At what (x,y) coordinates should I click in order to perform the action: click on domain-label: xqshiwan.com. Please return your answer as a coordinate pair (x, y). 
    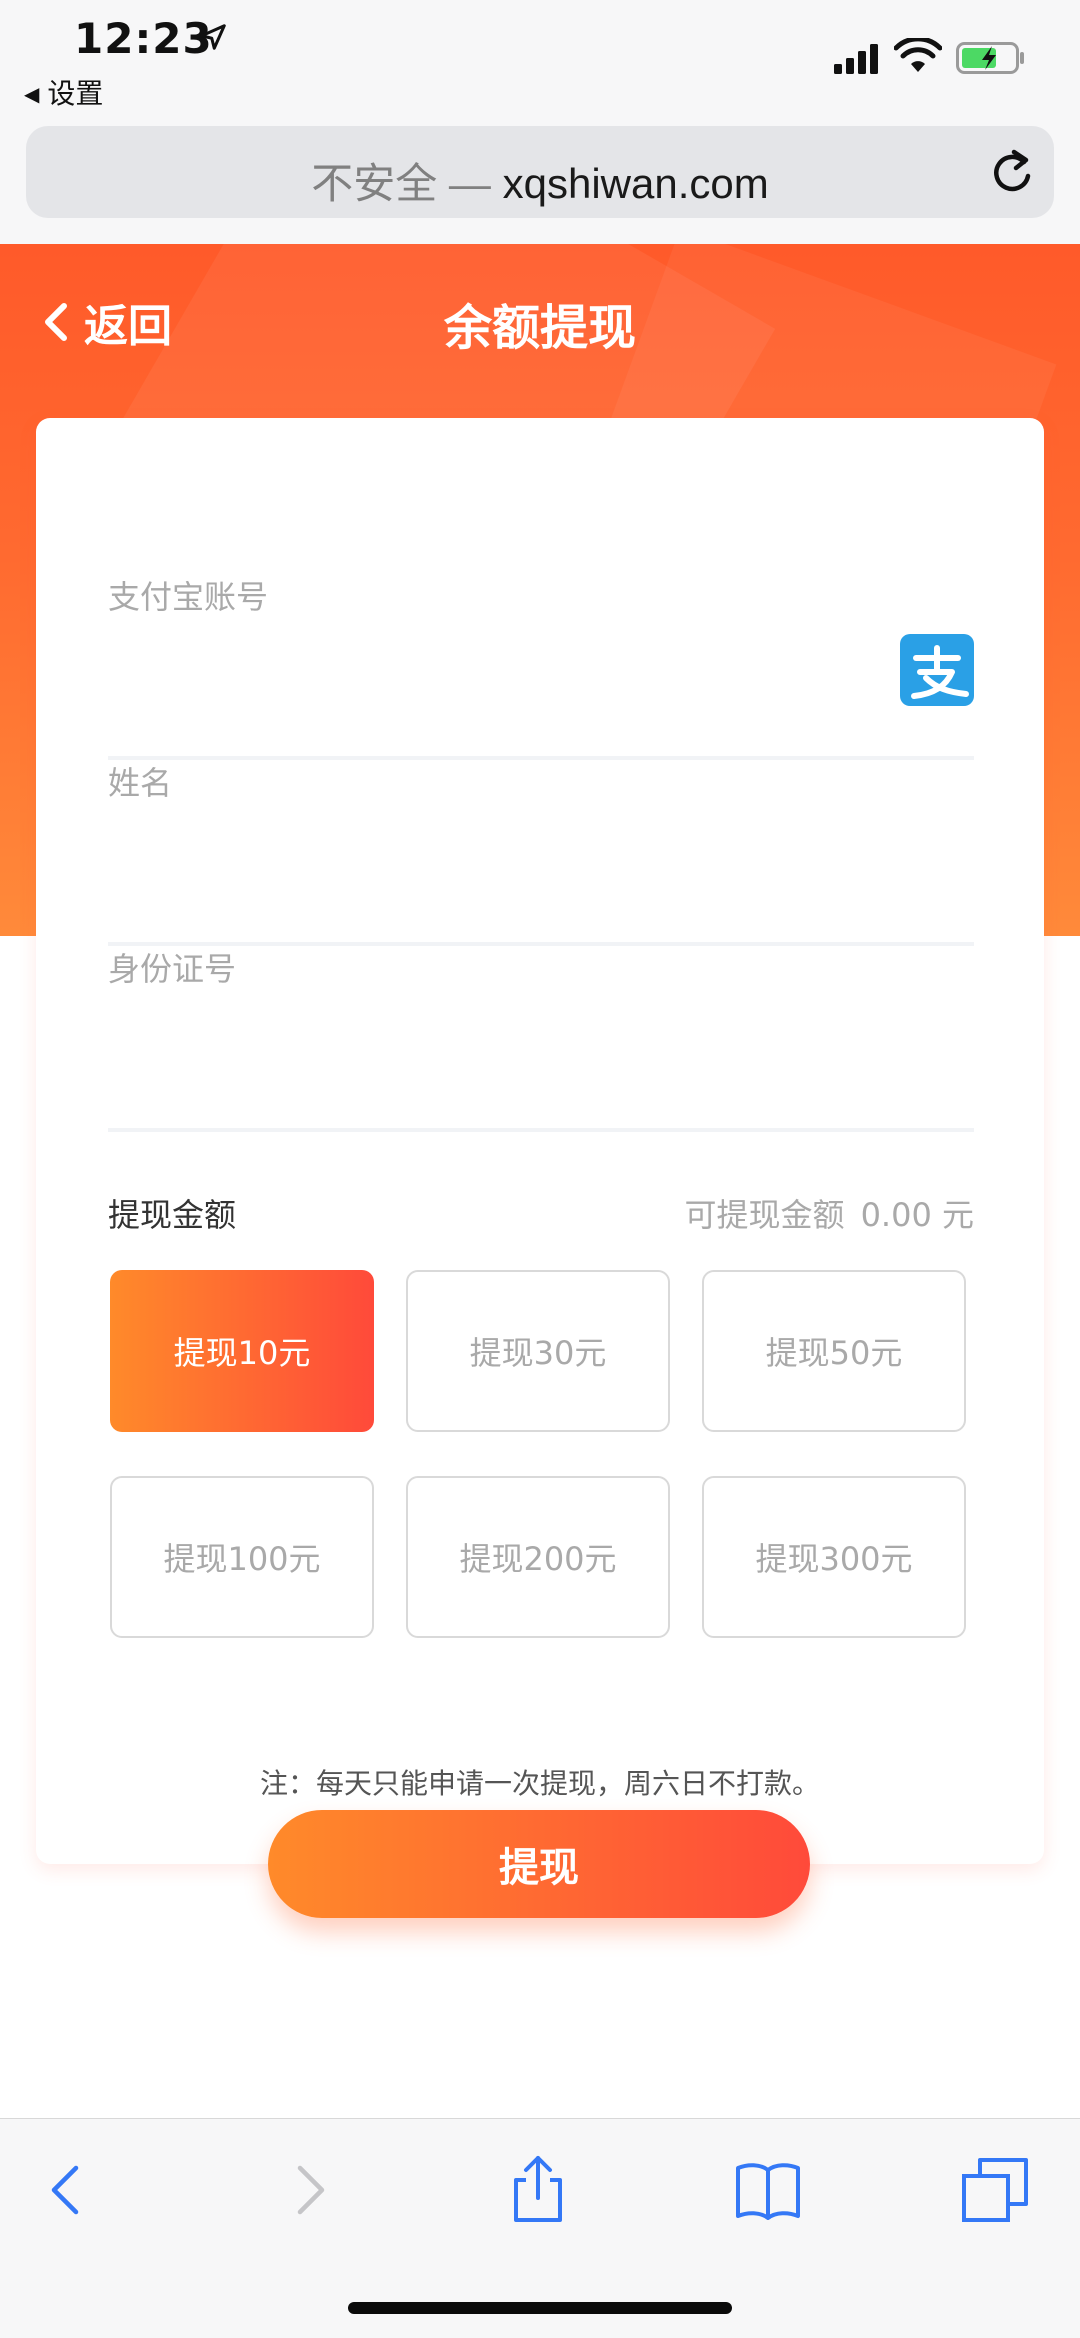
    Looking at the image, I should click on (635, 183).